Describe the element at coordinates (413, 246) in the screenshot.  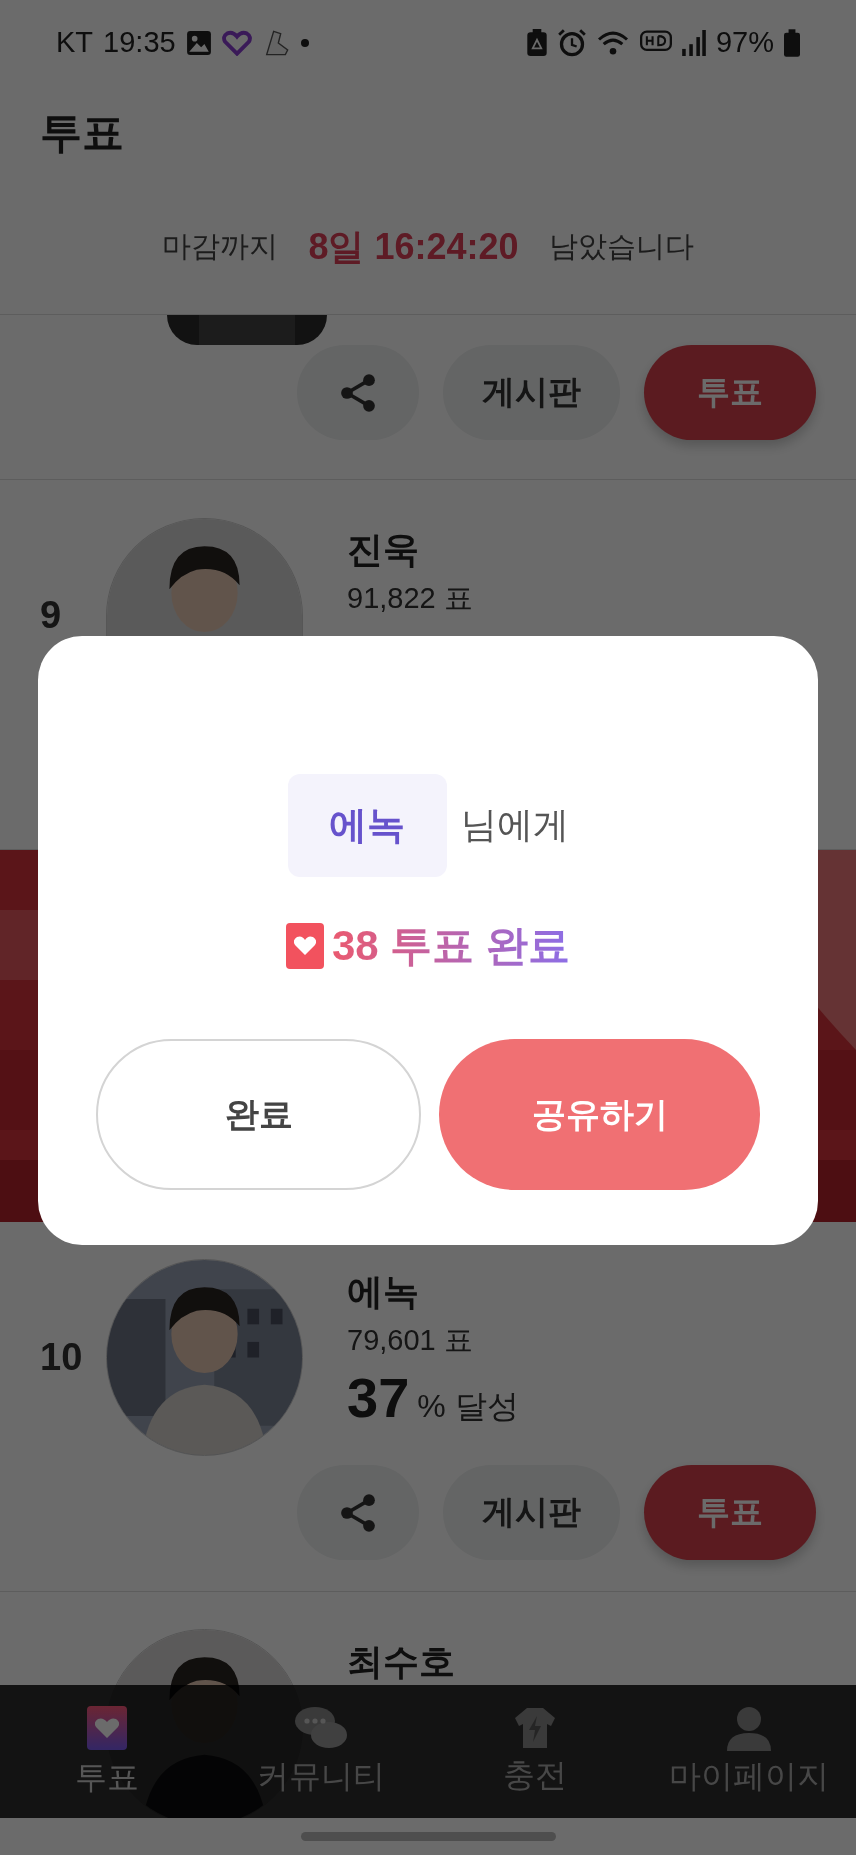
I see `countdown-time: 8일 16:24:20` at that location.